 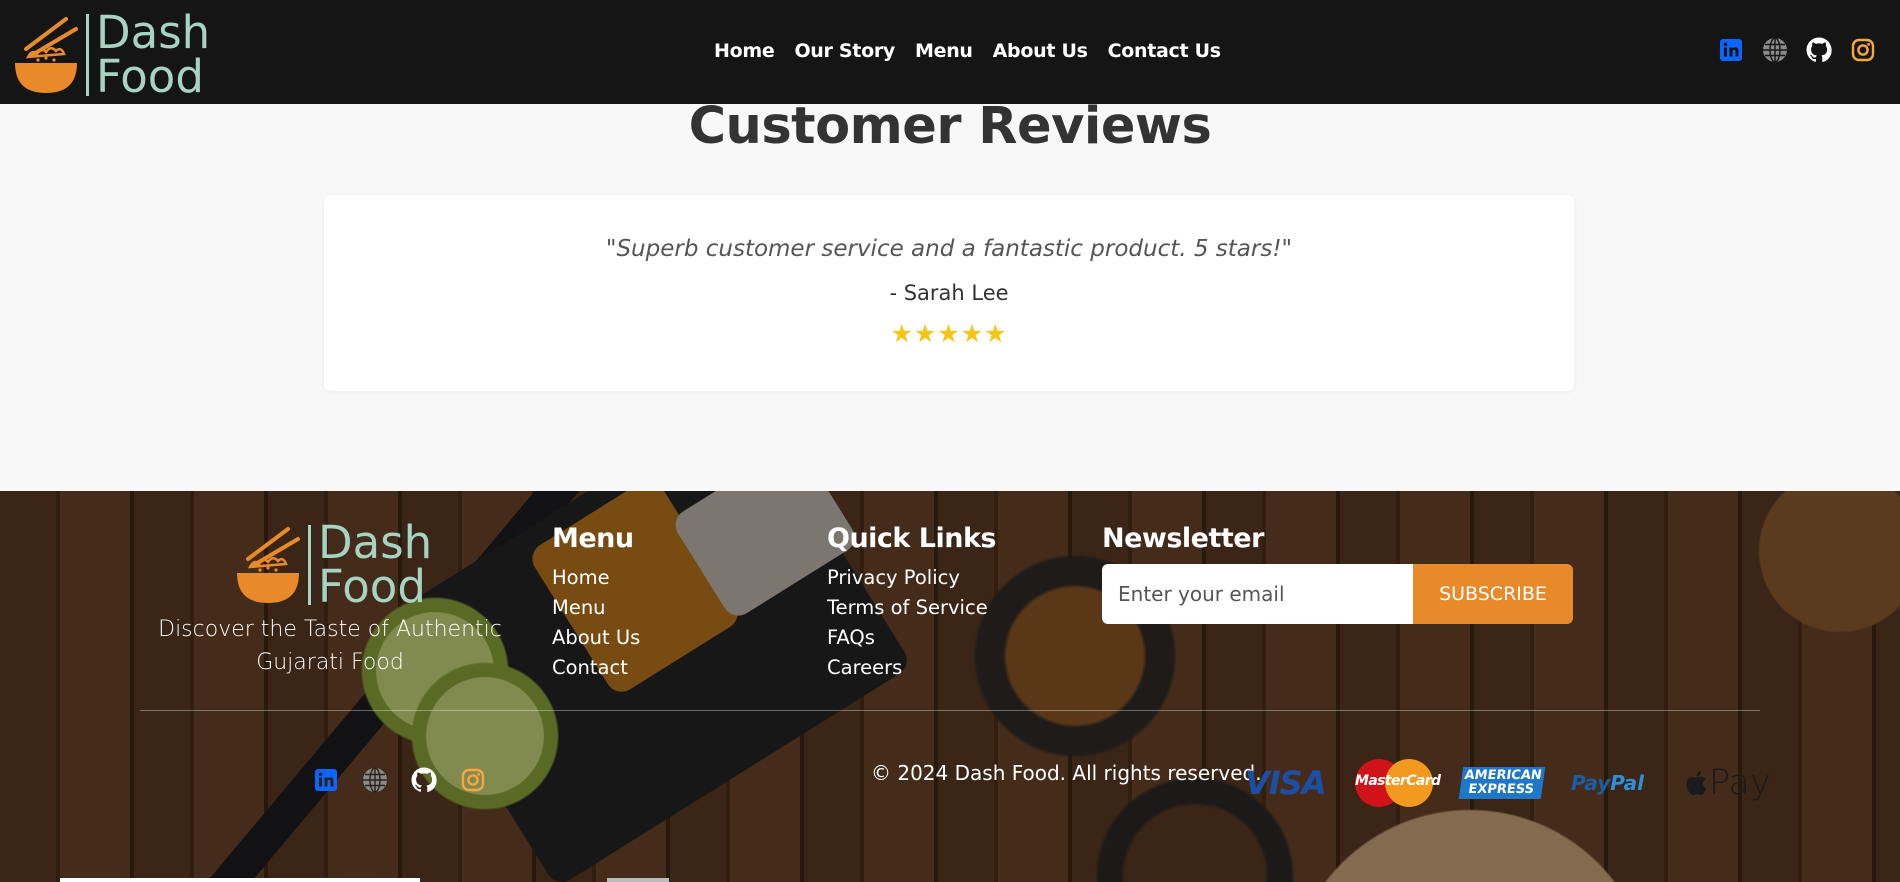 What do you see at coordinates (596, 638) in the screenshot?
I see `footer-link-about-us: About Us` at bounding box center [596, 638].